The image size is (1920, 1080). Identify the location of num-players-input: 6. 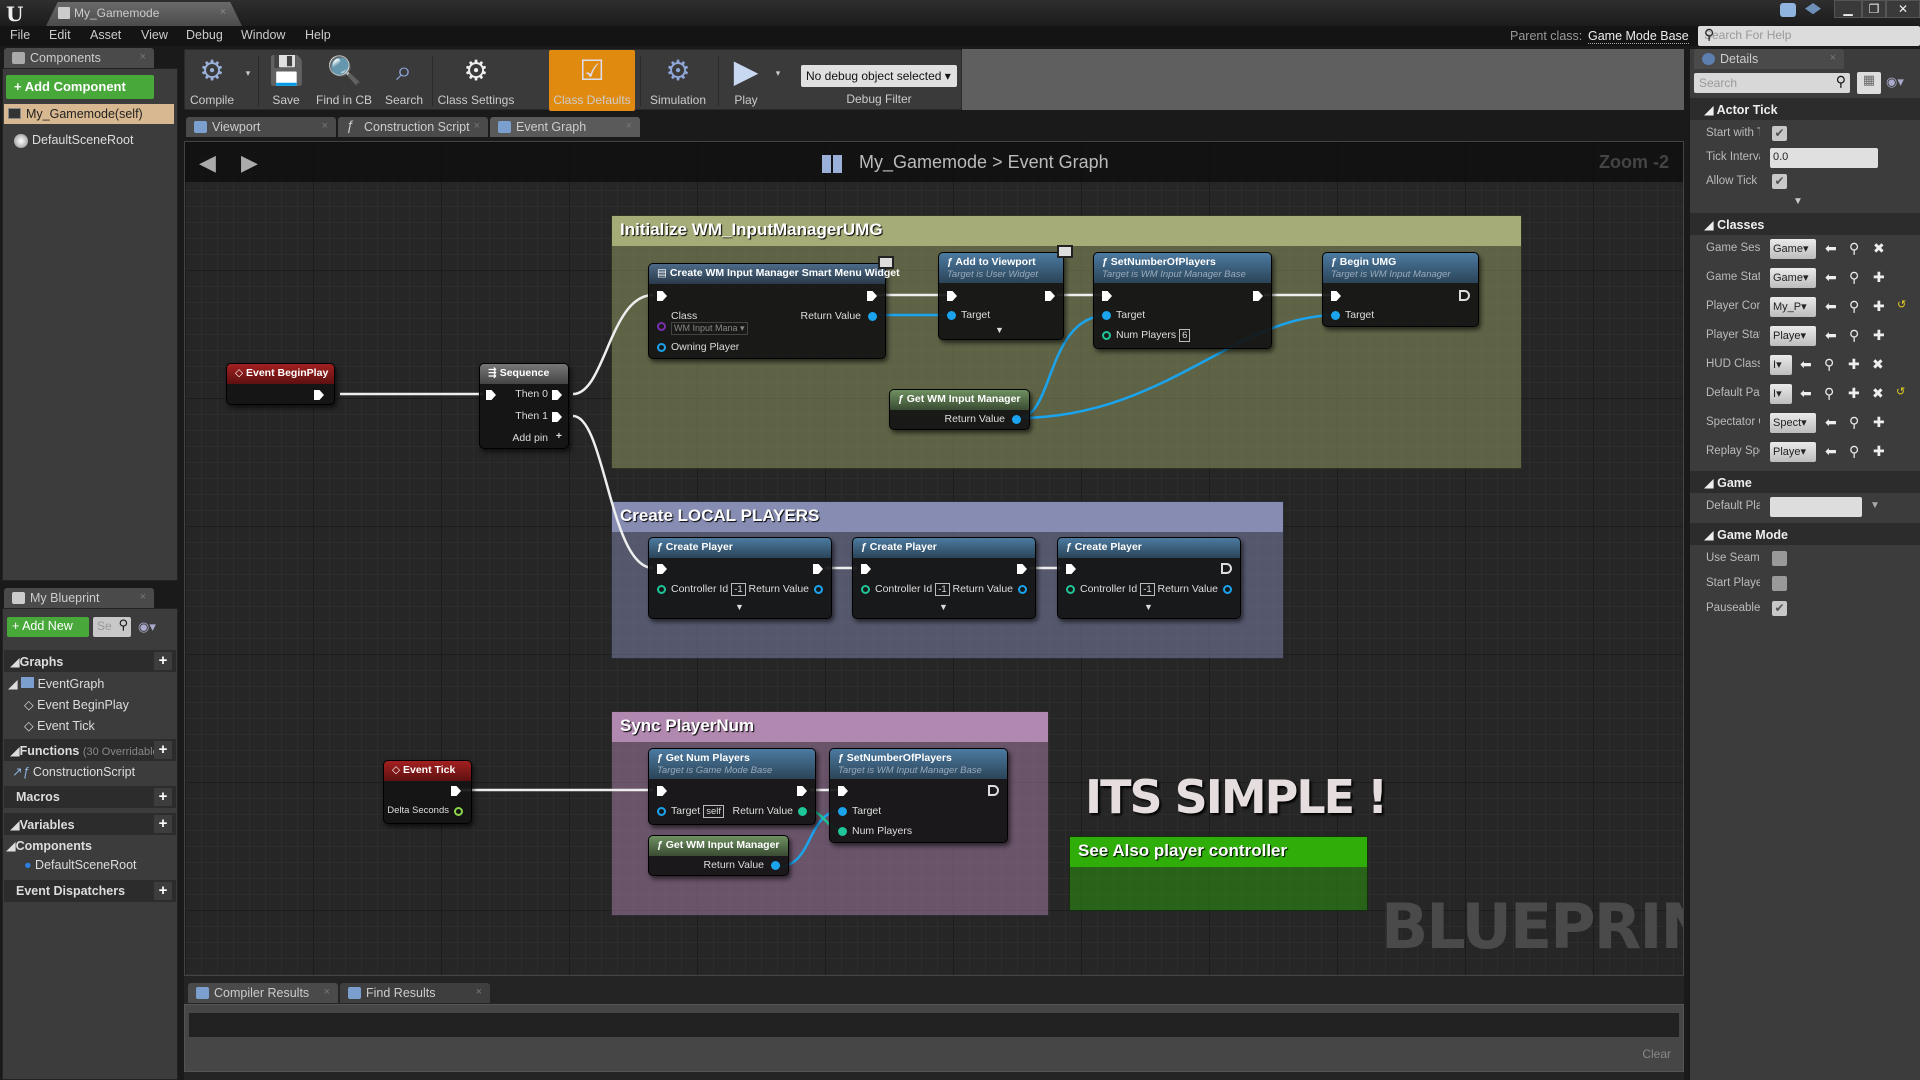
(1185, 335).